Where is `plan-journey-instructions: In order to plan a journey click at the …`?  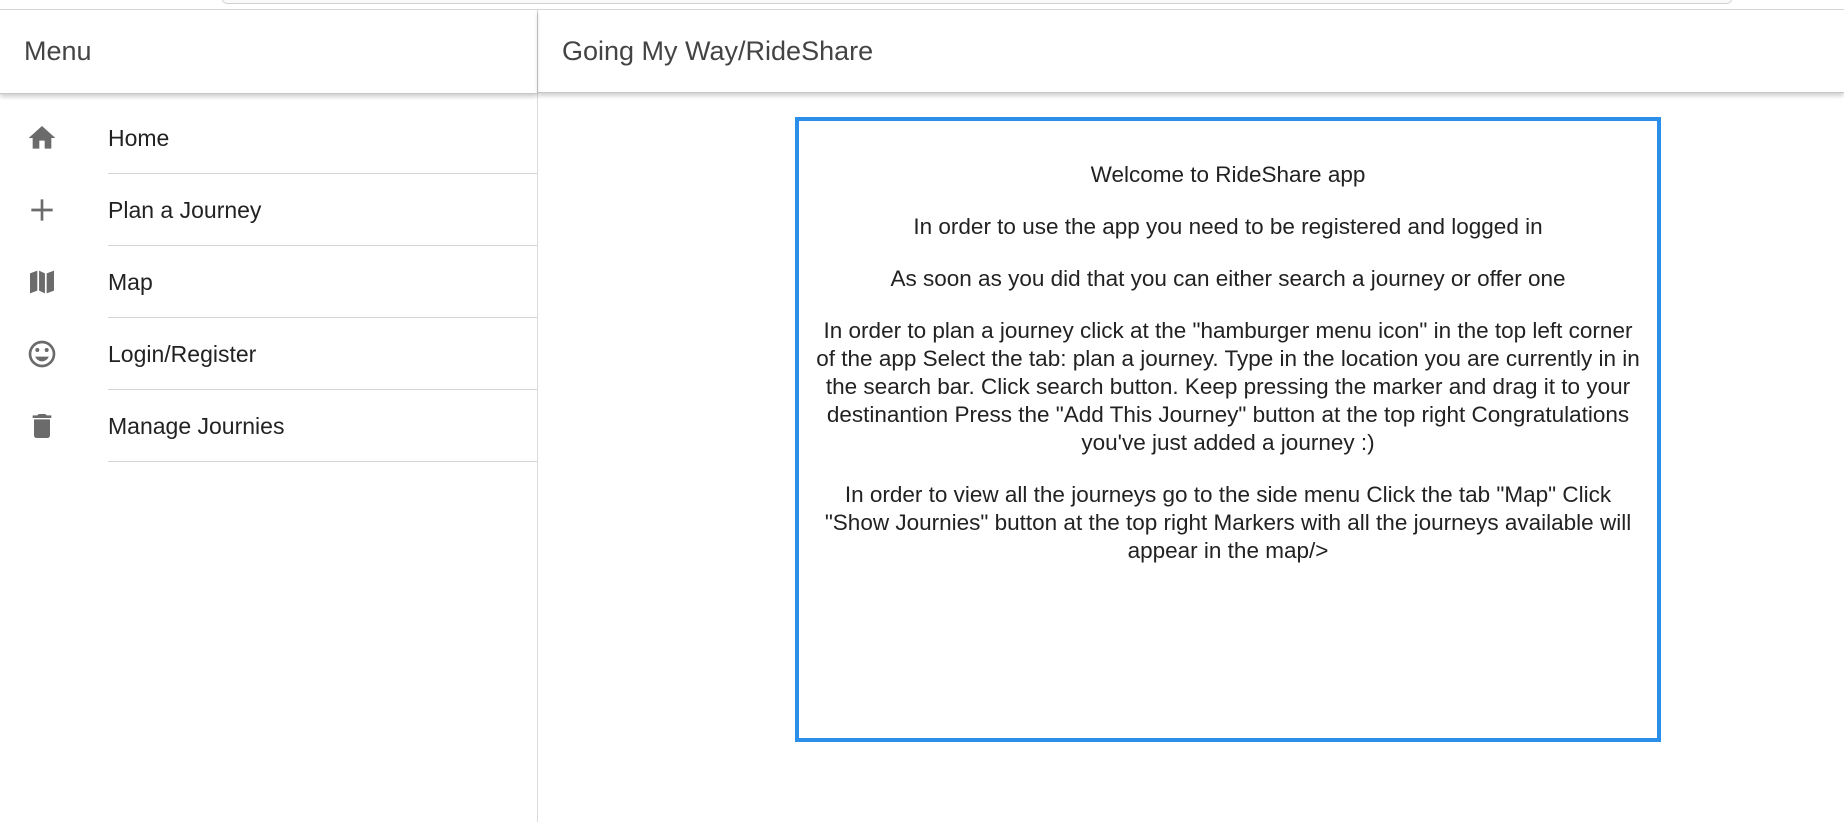
plan-journey-instructions: In order to plan a journey click at the … is located at coordinates (1228, 386).